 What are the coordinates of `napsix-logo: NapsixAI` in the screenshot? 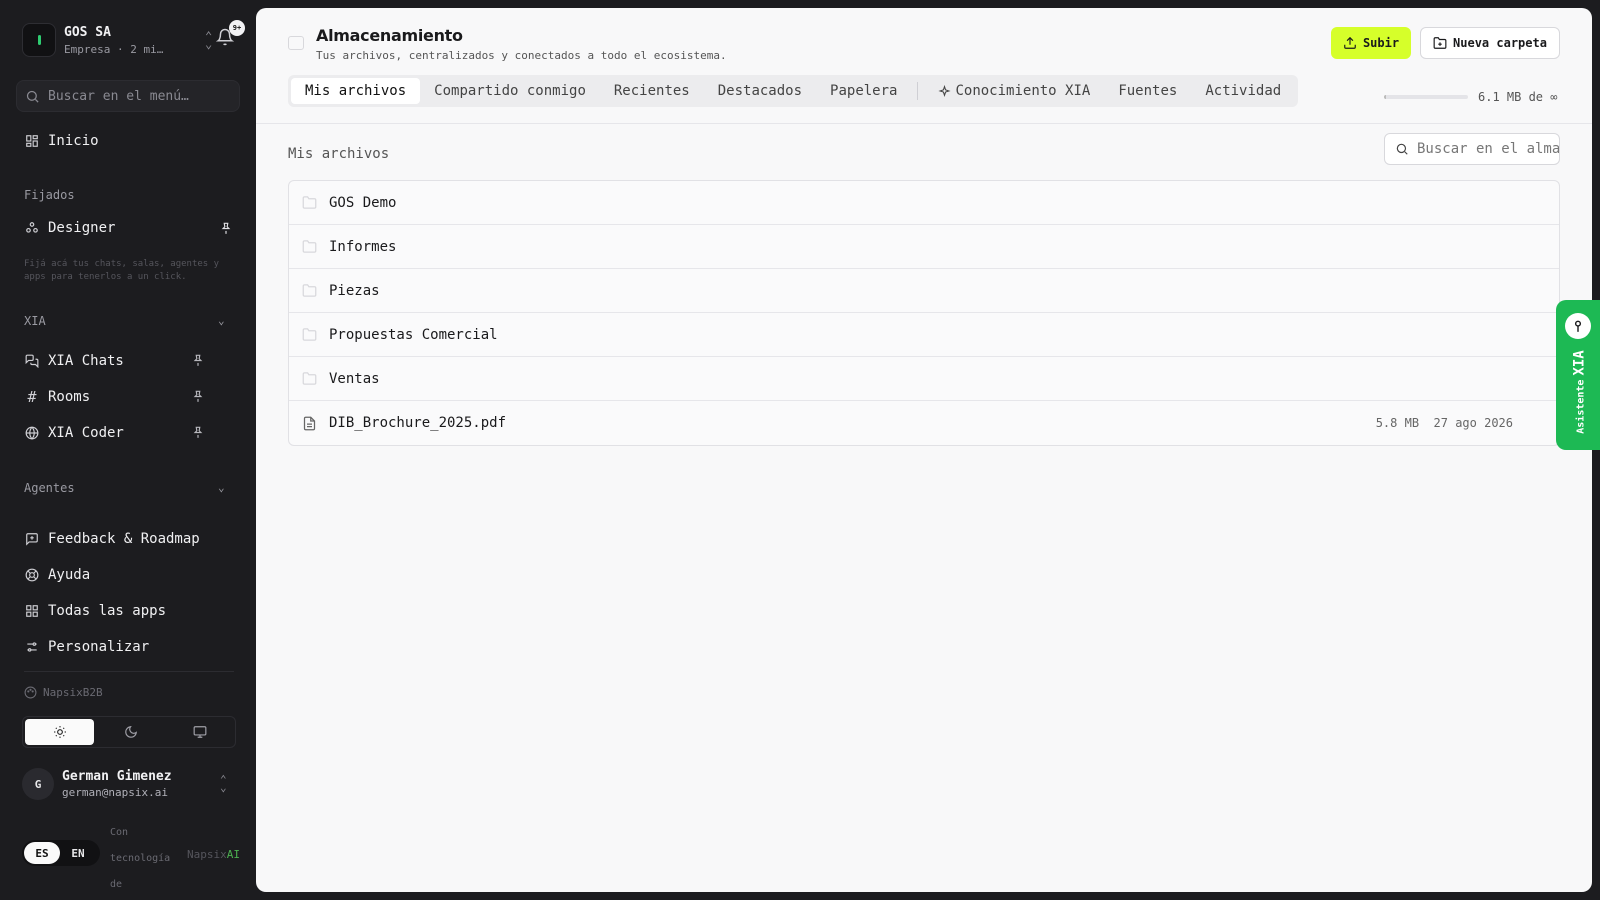 It's located at (213, 854).